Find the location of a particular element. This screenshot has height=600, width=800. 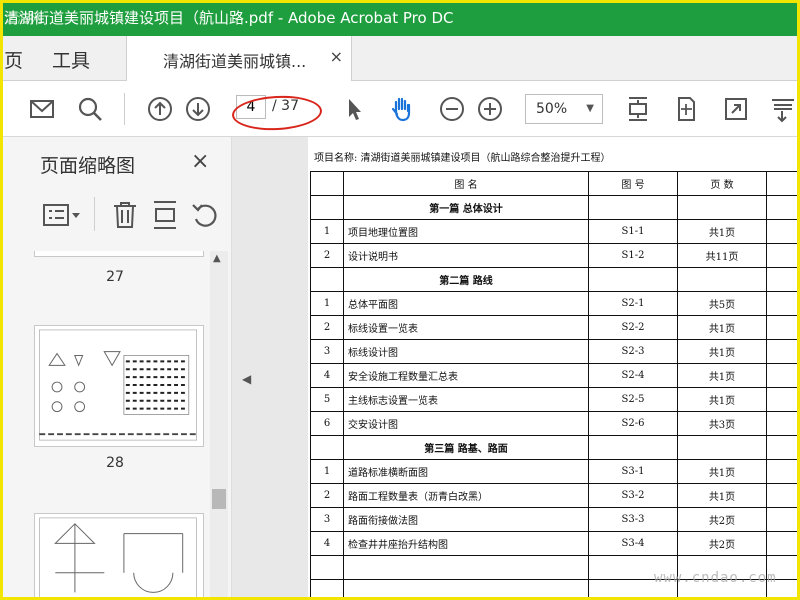

drawing-name: 标线设置一览表 is located at coordinates (466, 327).